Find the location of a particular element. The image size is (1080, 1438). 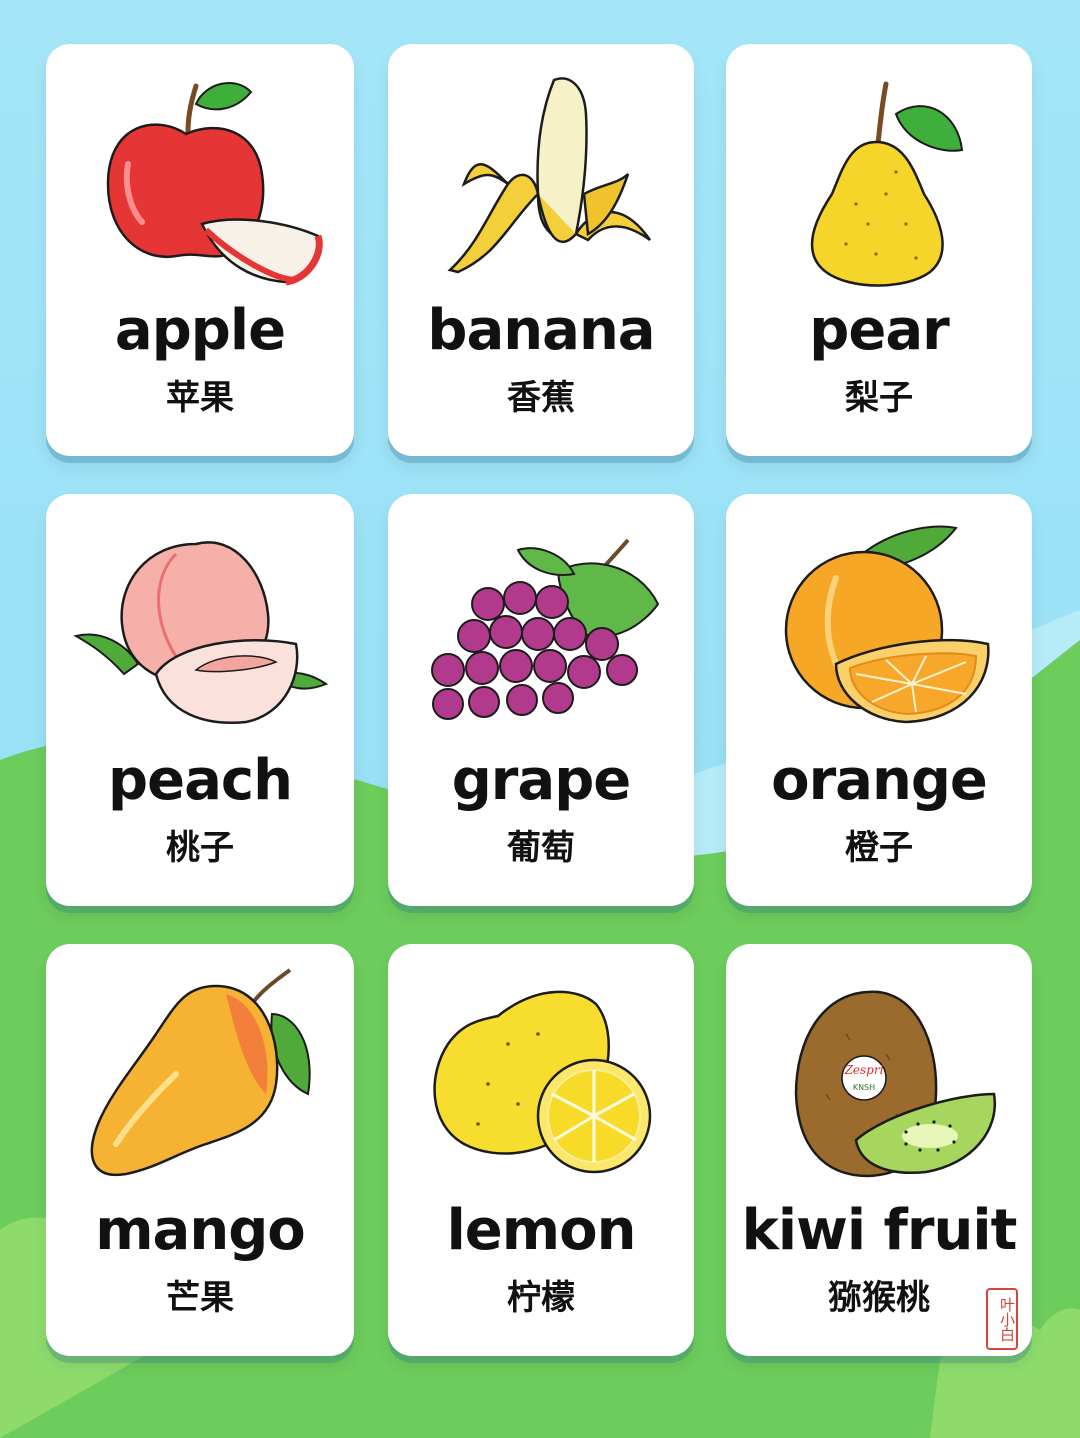

lemon-illustration is located at coordinates (542, 1082).